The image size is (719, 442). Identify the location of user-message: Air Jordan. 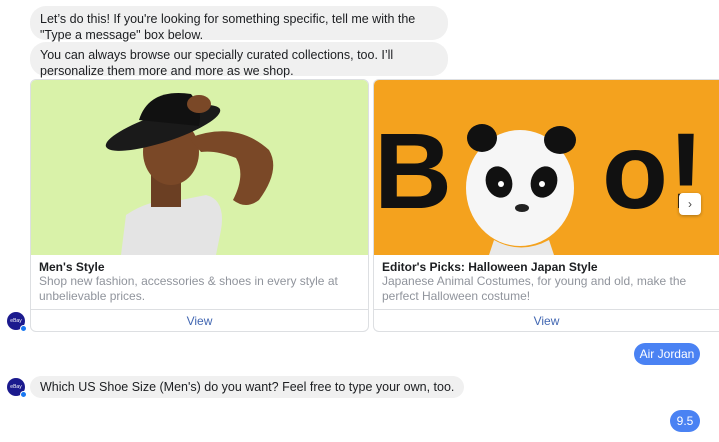
(667, 354).